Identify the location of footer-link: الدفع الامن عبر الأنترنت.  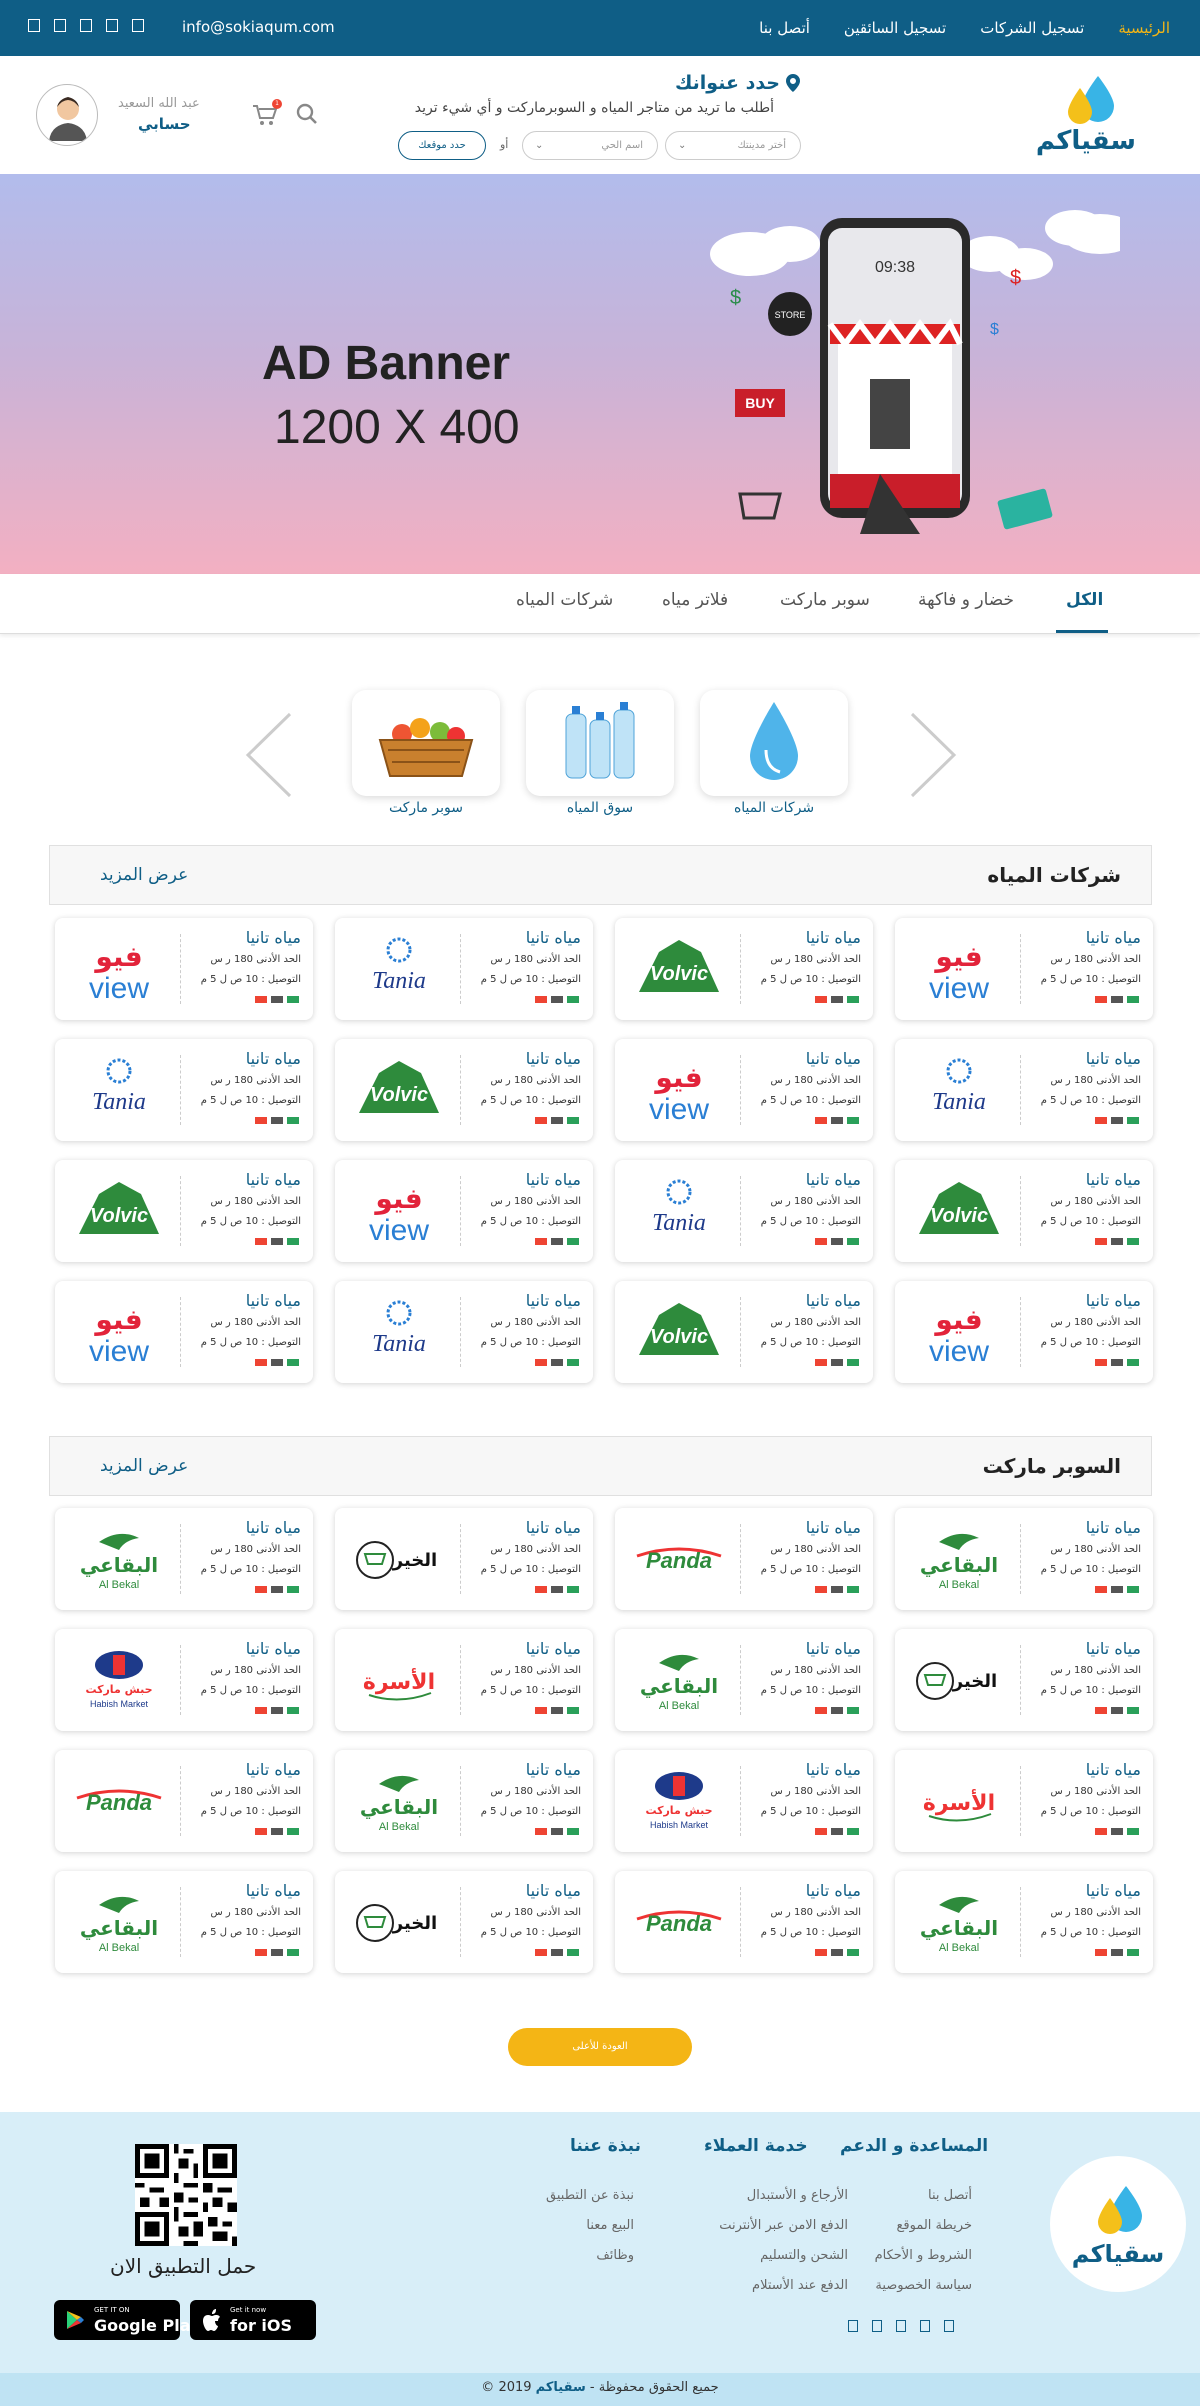
(783, 2225).